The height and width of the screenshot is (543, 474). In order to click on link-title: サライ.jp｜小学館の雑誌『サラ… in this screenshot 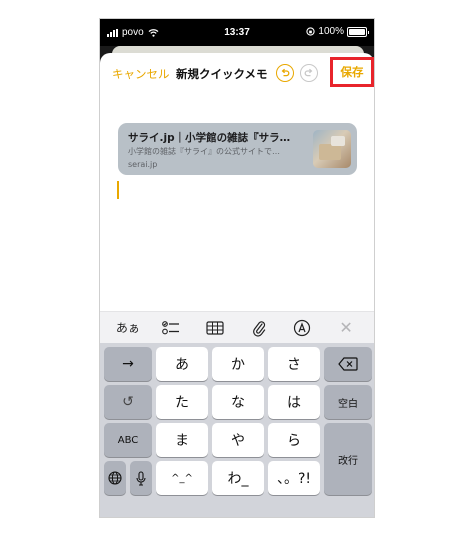, I will do `click(209, 138)`.